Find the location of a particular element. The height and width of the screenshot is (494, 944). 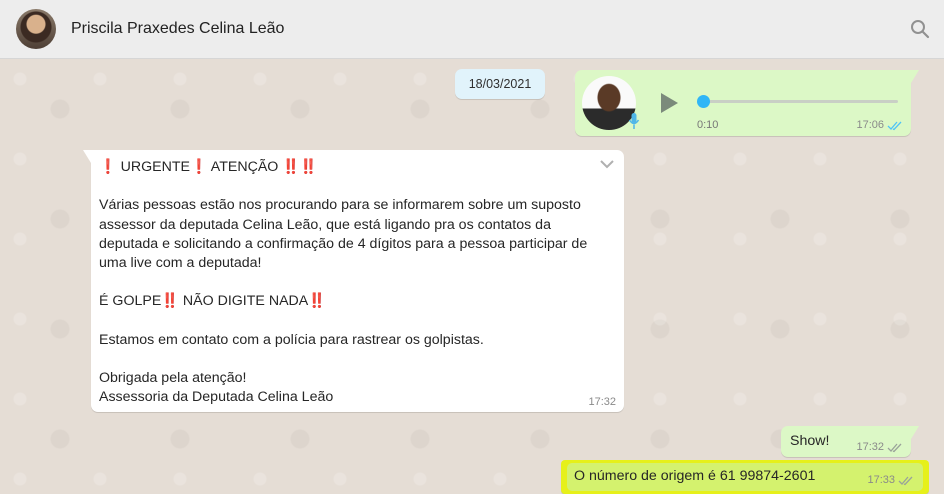

audio-message: 0:10 17:06 is located at coordinates (747, 103).